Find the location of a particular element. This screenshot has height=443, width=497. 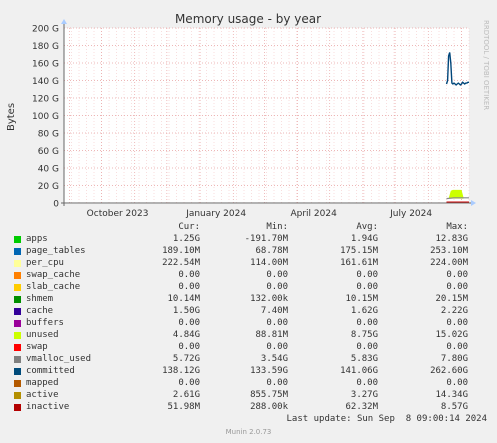

legend-max: 14.34G is located at coordinates (451, 395).